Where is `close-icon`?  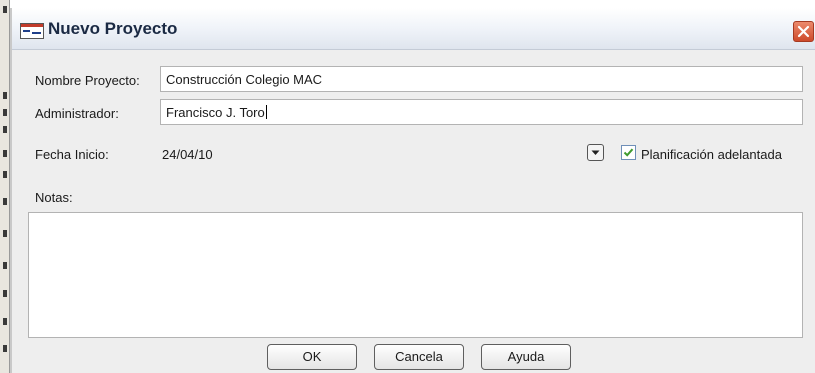 close-icon is located at coordinates (803, 31).